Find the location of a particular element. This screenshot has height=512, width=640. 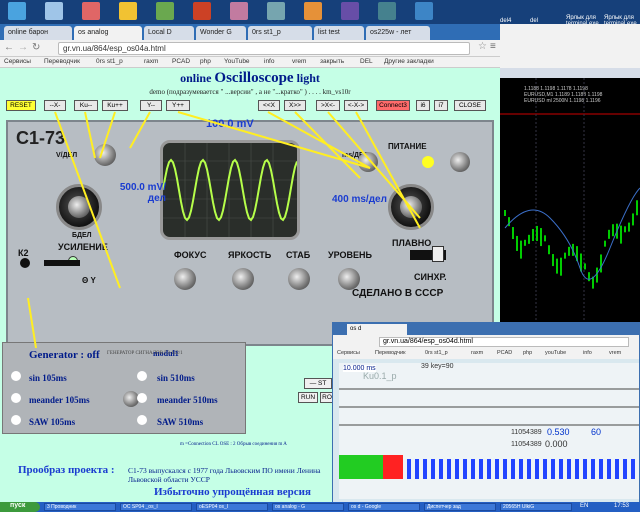

forward-icon: → is located at coordinates (23, 47).